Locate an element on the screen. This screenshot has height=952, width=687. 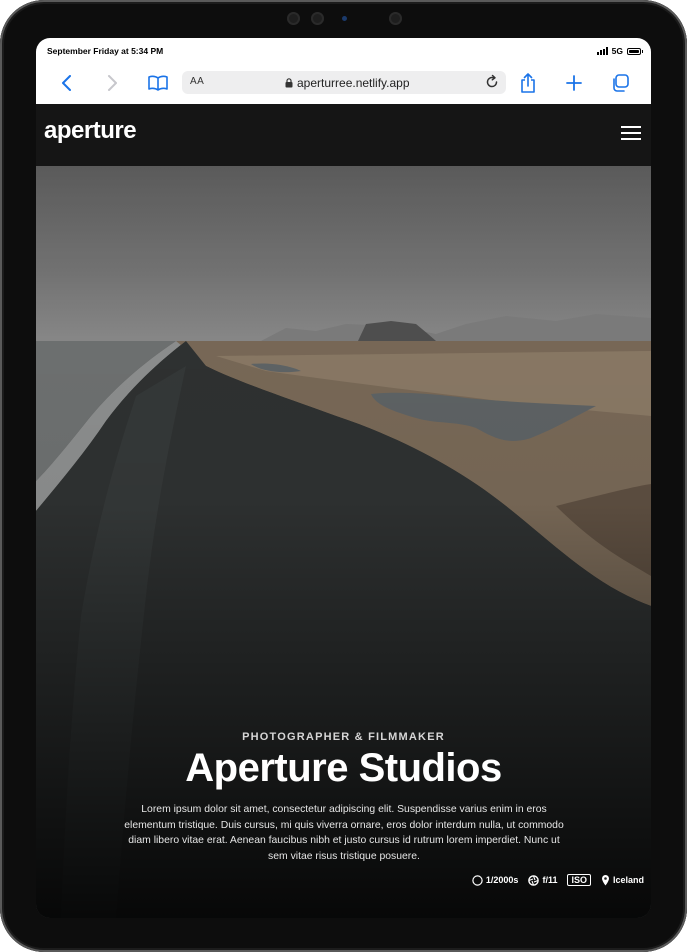
shutter-icon is located at coordinates (477, 880).